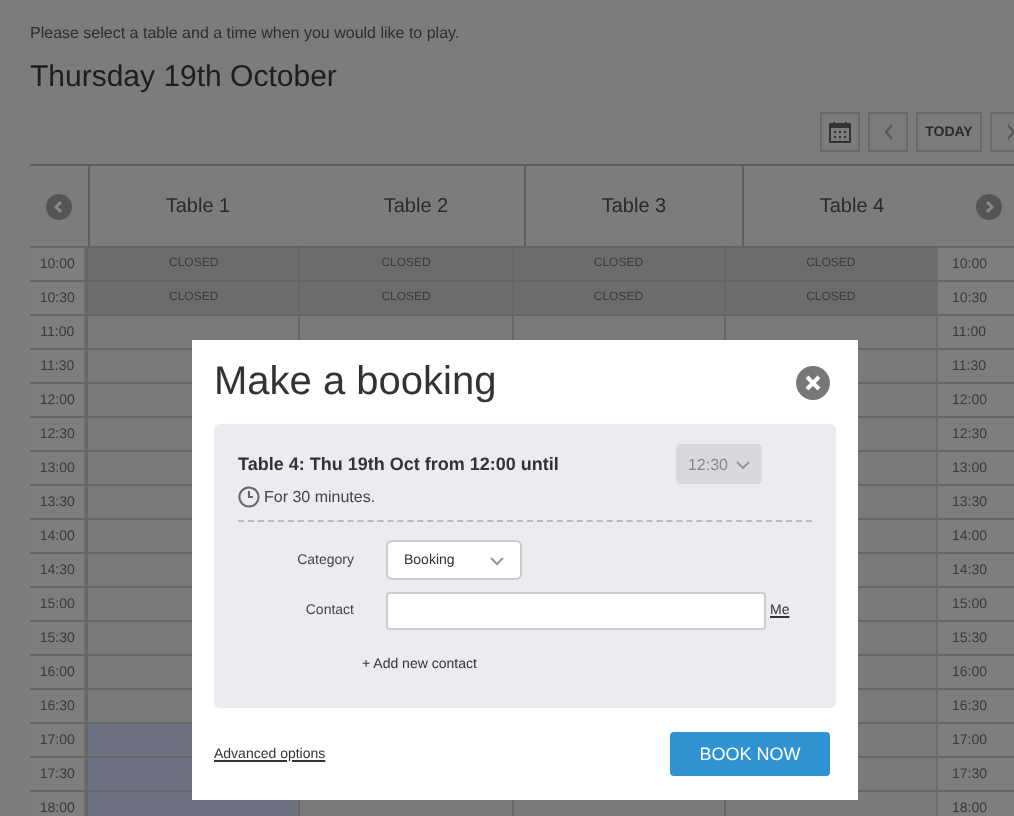  Describe the element at coordinates (184, 77) in the screenshot. I see `date-heading: Thursday 19th October` at that location.